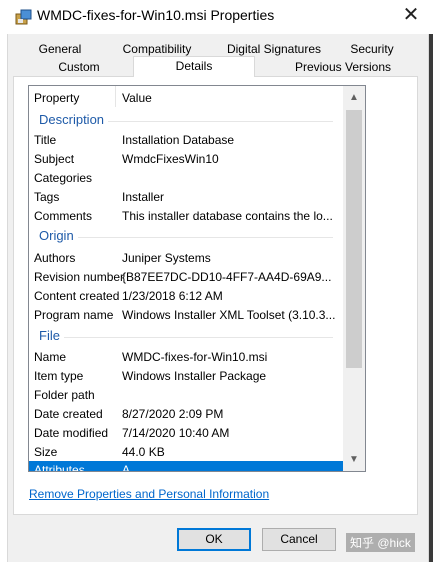 This screenshot has height=562, width=433. I want to click on scrollbar-thumb, so click(354, 239).